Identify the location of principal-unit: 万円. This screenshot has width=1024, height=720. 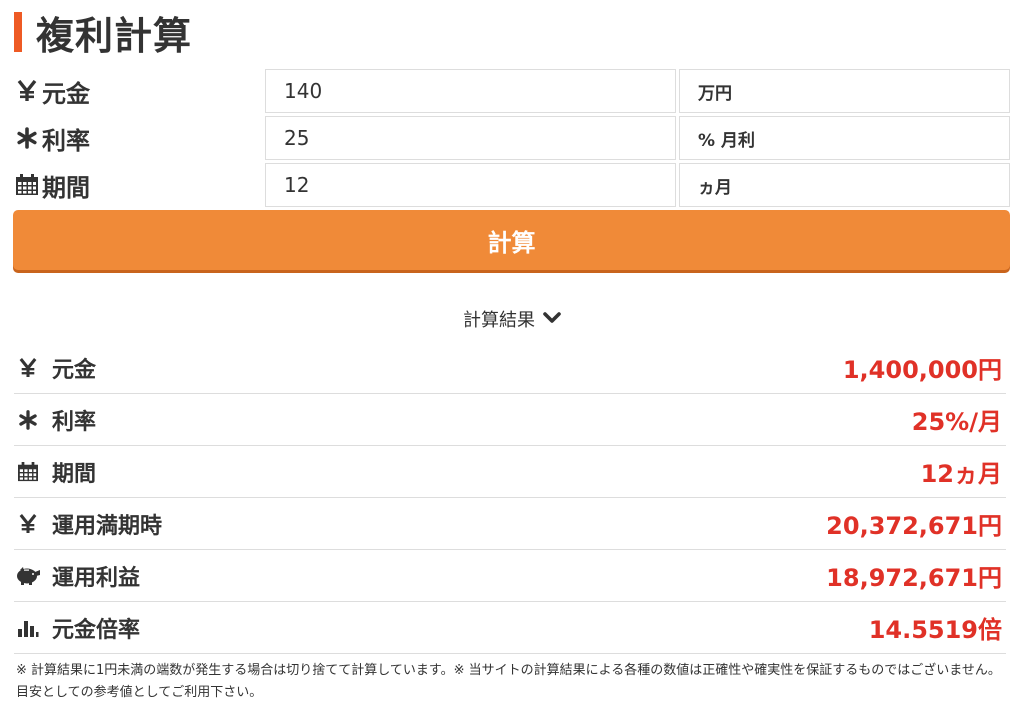
(844, 91).